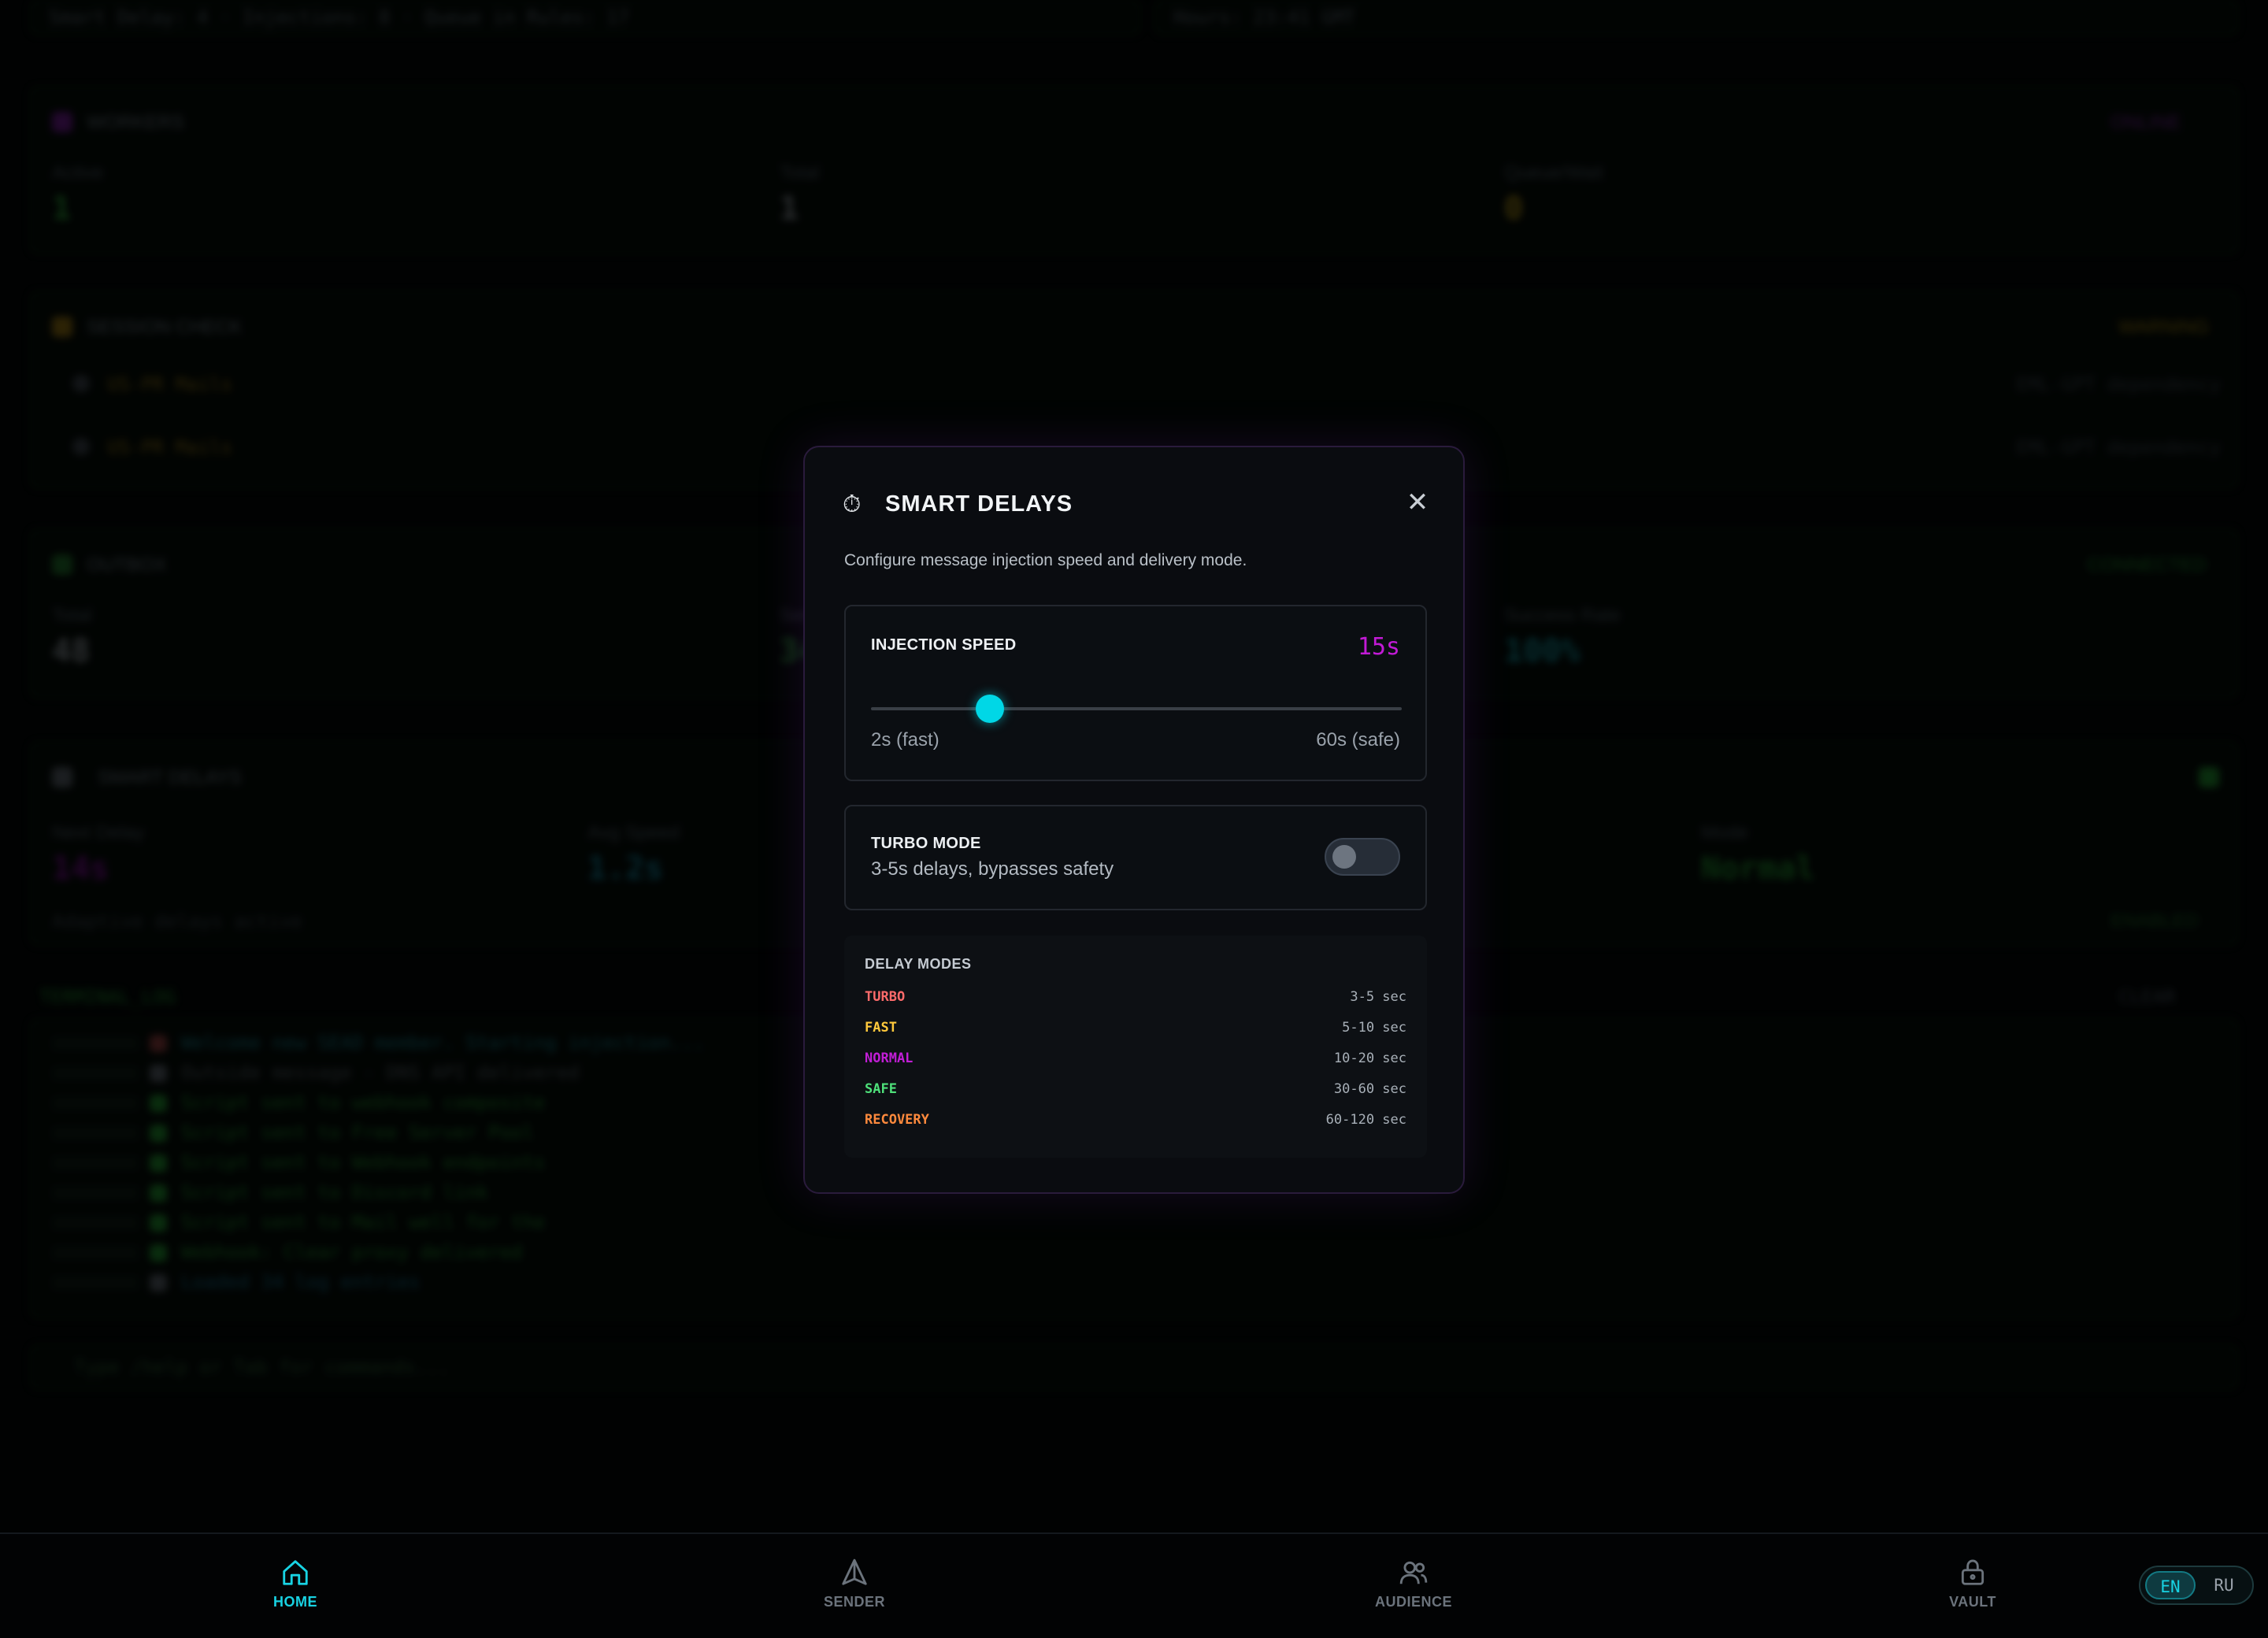 Image resolution: width=2268 pixels, height=1638 pixels. What do you see at coordinates (1135, 693) in the screenshot?
I see `injection-speed-card: INJECTION SPEED 15s 2s (fast) 60s (safe)` at bounding box center [1135, 693].